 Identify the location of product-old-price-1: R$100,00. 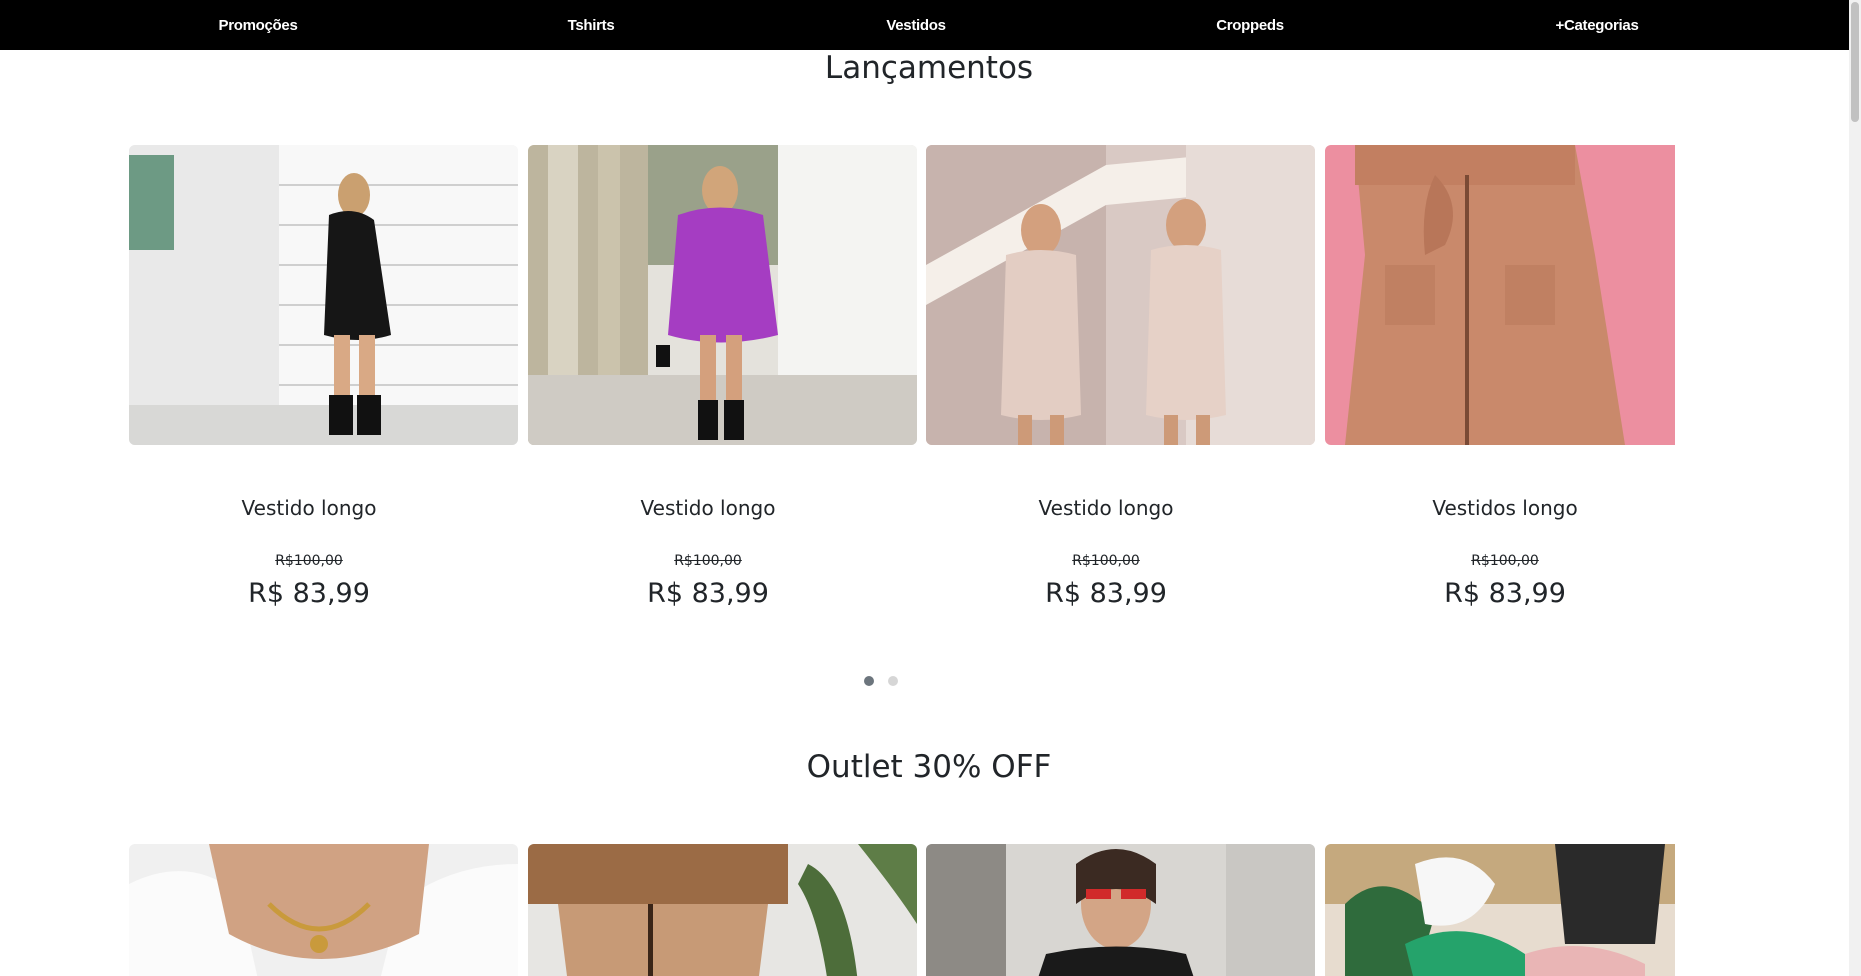
(309, 561).